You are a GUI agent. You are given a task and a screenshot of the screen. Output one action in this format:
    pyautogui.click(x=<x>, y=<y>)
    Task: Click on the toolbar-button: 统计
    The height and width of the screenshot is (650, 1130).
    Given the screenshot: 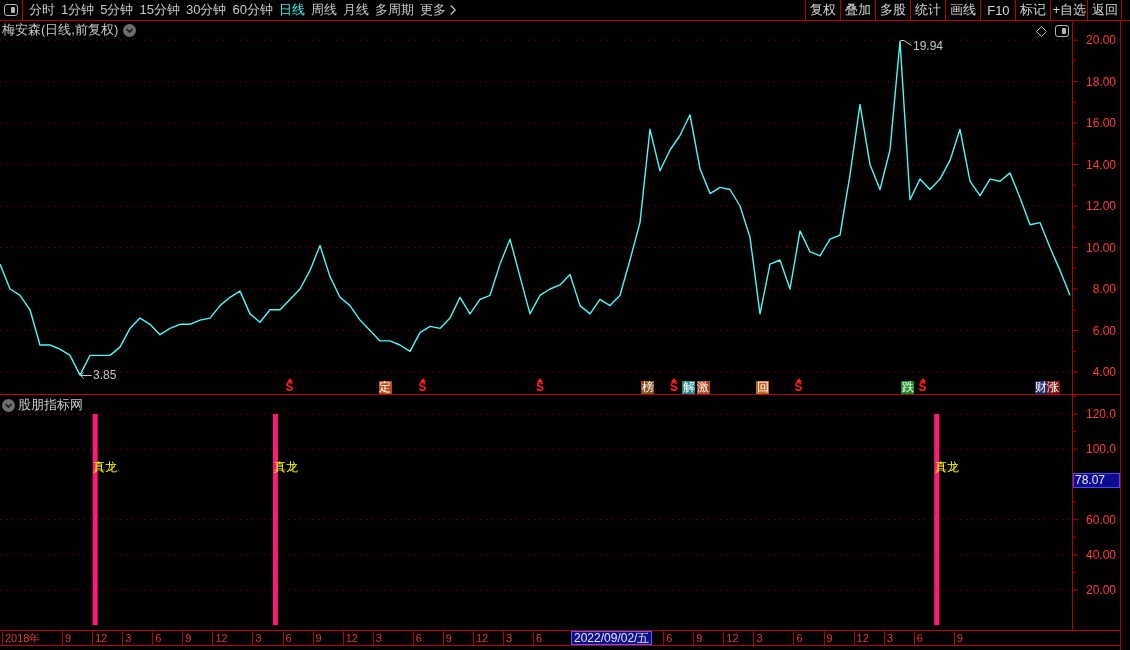 What is the action you would take?
    pyautogui.click(x=928, y=10)
    